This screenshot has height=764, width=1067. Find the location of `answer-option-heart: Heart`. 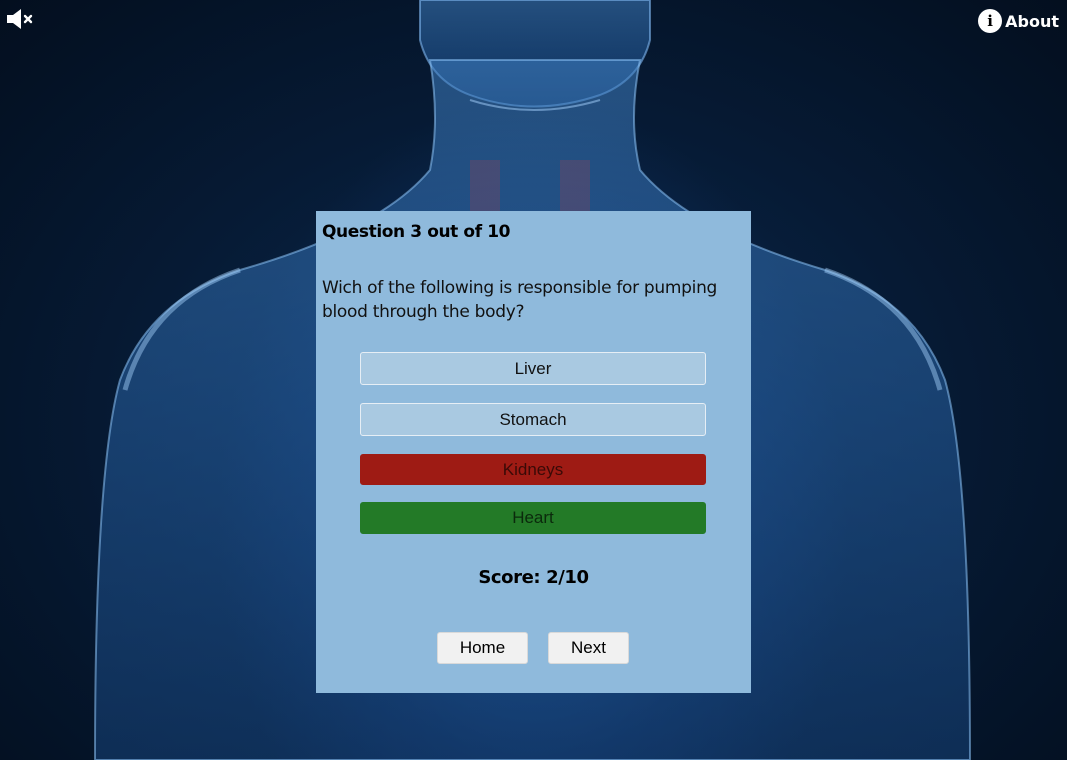

answer-option-heart: Heart is located at coordinates (533, 518).